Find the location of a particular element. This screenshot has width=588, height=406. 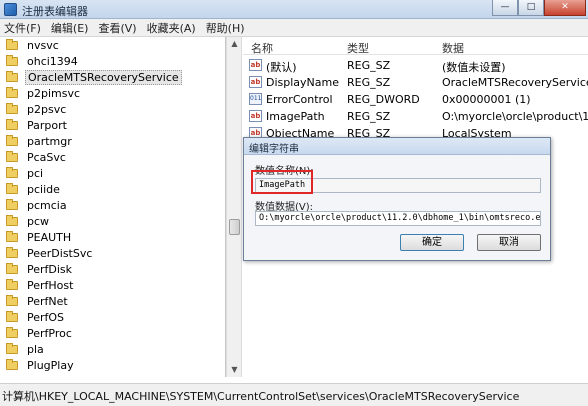

binary-value-icon: 011 is located at coordinates (255, 99).